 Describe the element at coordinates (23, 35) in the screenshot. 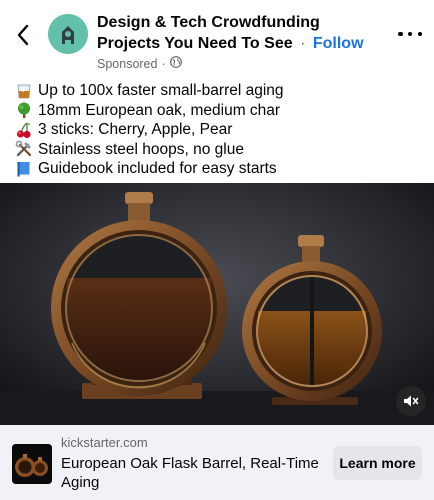

I see `back-arrow-icon` at that location.